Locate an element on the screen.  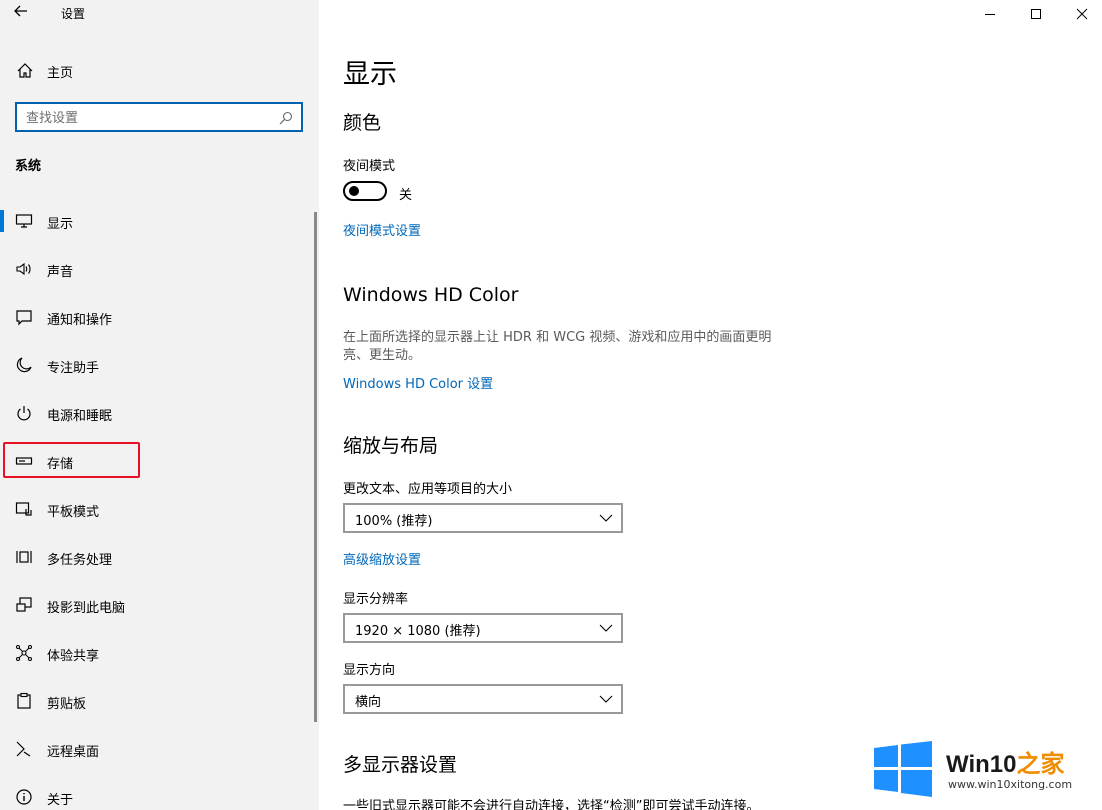
toggle-knob is located at coordinates (354, 191).